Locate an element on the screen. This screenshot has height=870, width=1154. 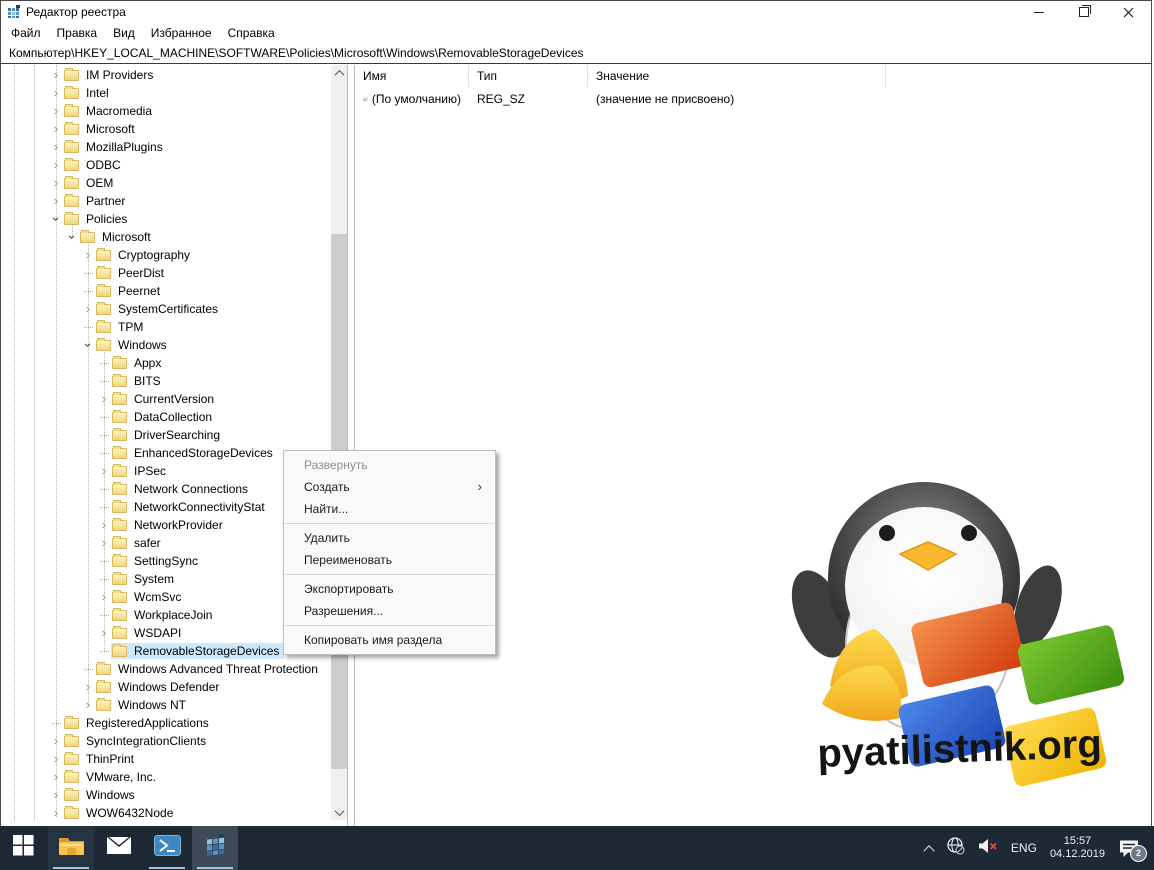
tree-item-networkprovider: › NetworkProvider is located at coordinates (166, 525).